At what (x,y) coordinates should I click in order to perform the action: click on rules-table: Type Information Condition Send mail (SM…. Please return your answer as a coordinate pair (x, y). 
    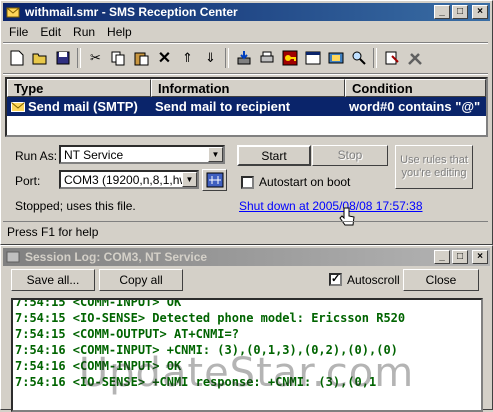
    Looking at the image, I should click on (246, 107).